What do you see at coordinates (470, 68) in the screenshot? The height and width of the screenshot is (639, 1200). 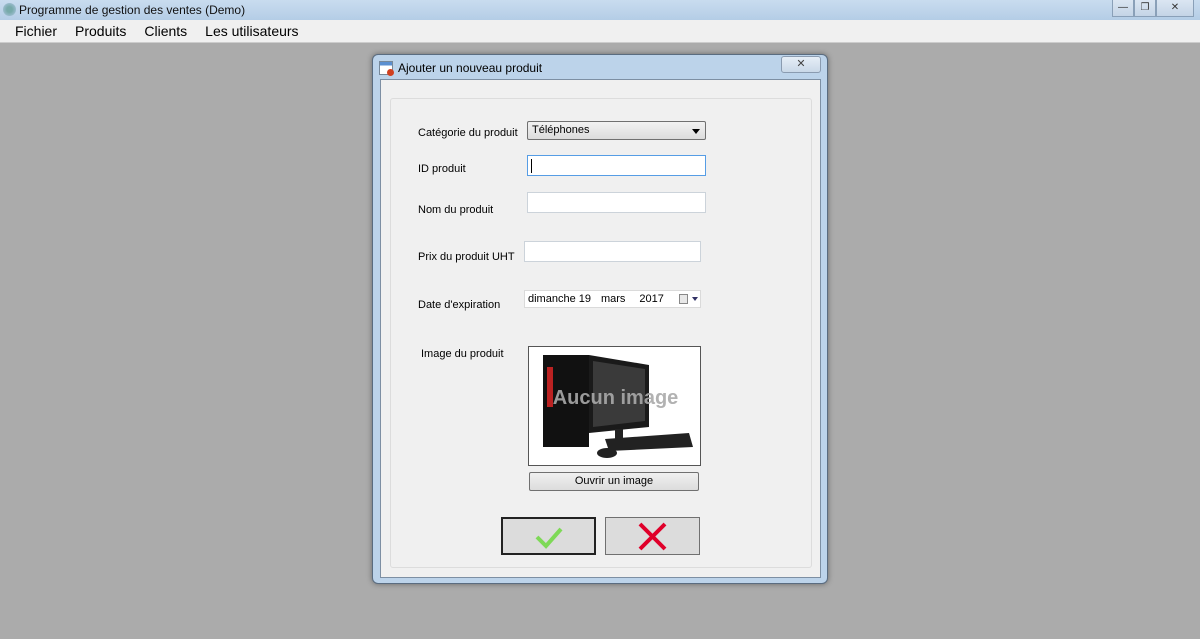 I see `dialog-title: Ajouter un nouveau produit` at bounding box center [470, 68].